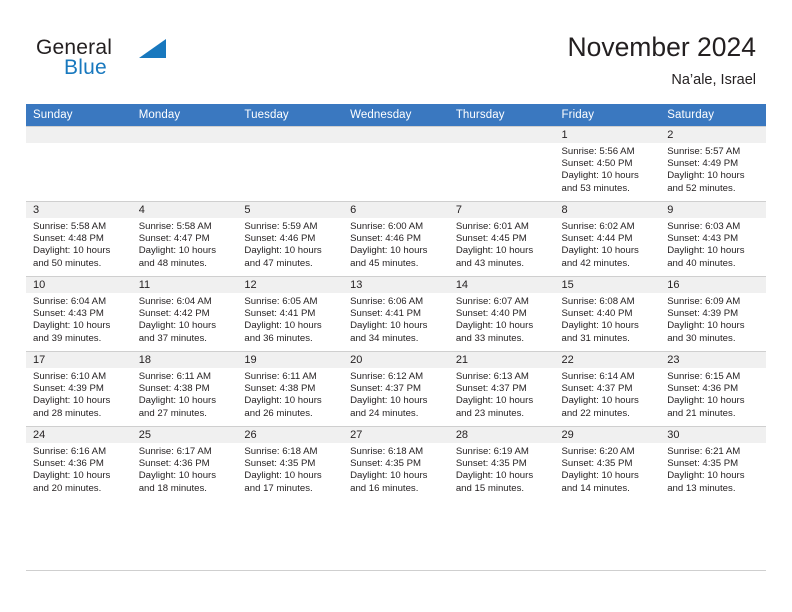  Describe the element at coordinates (384, 413) in the screenshot. I see `day-detail-line: and 24 minutes.` at that location.